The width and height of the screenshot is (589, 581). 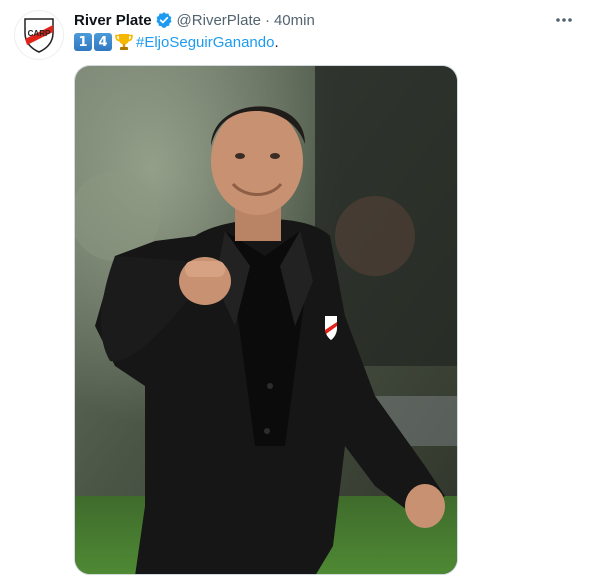 I want to click on display-name: River Plate, so click(x=113, y=20).